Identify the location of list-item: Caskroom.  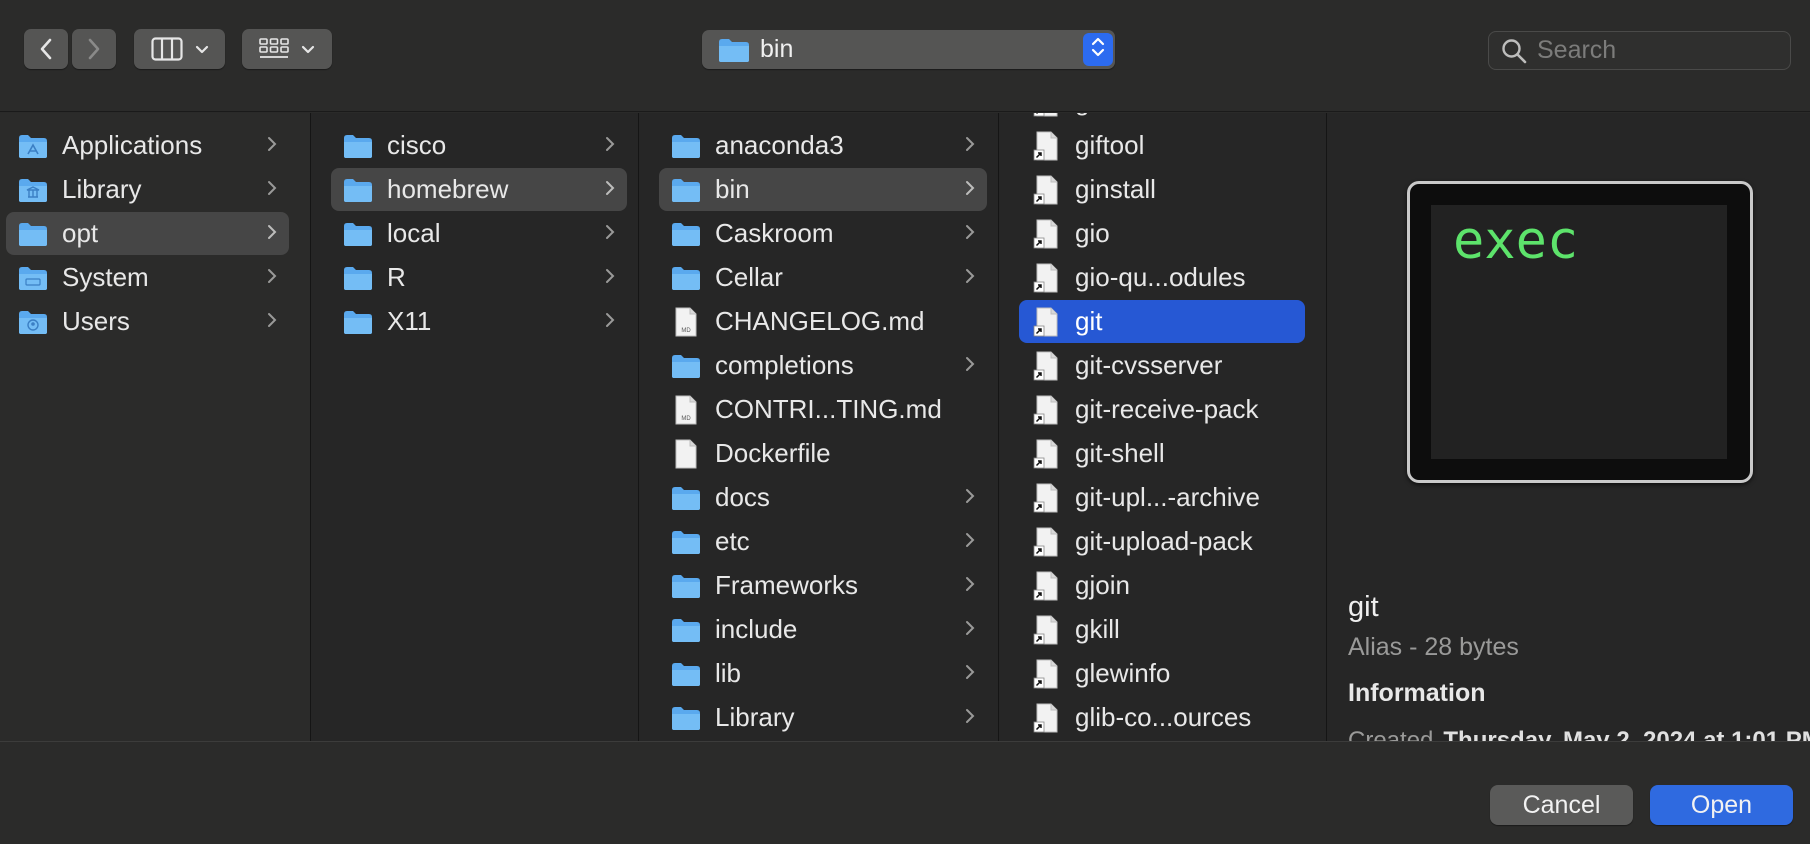
(823, 233).